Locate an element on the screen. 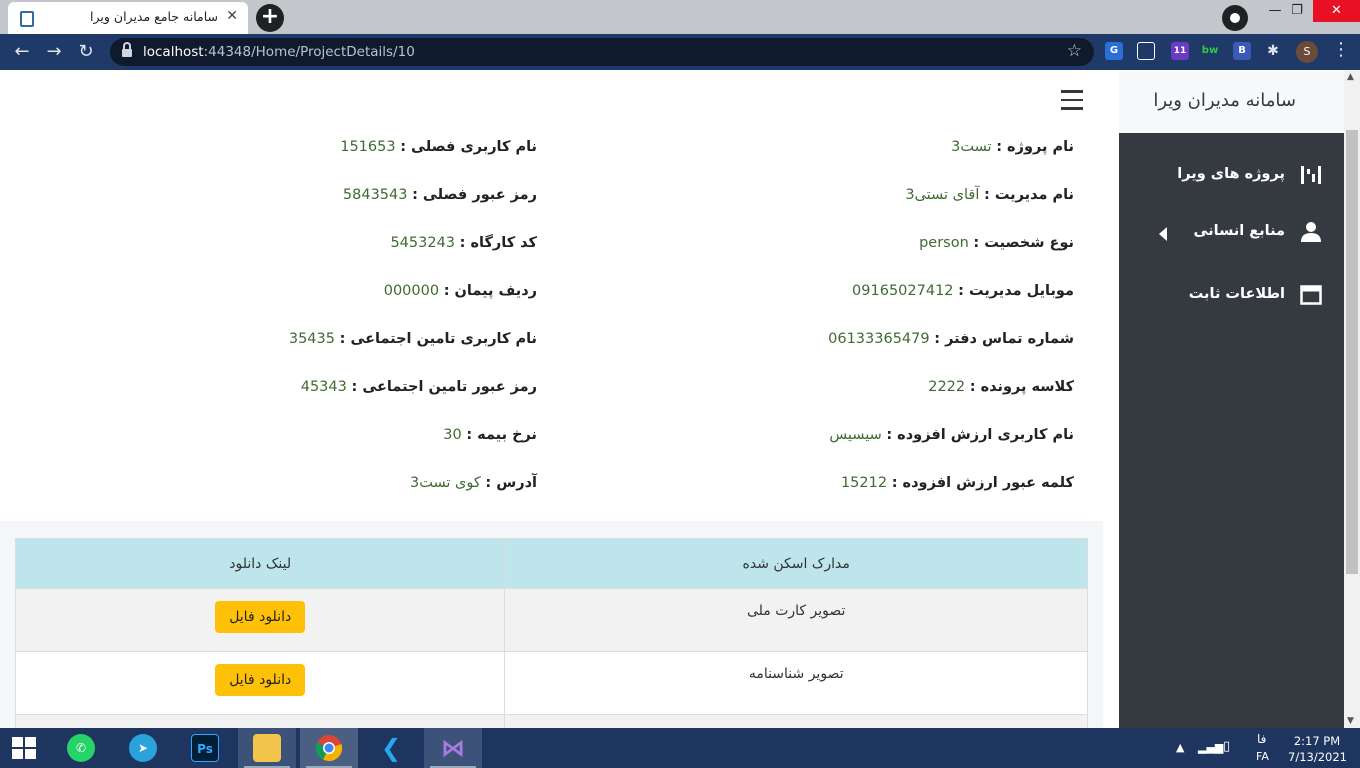  brand-title: سامانه مدیران ویرا is located at coordinates (1224, 100).